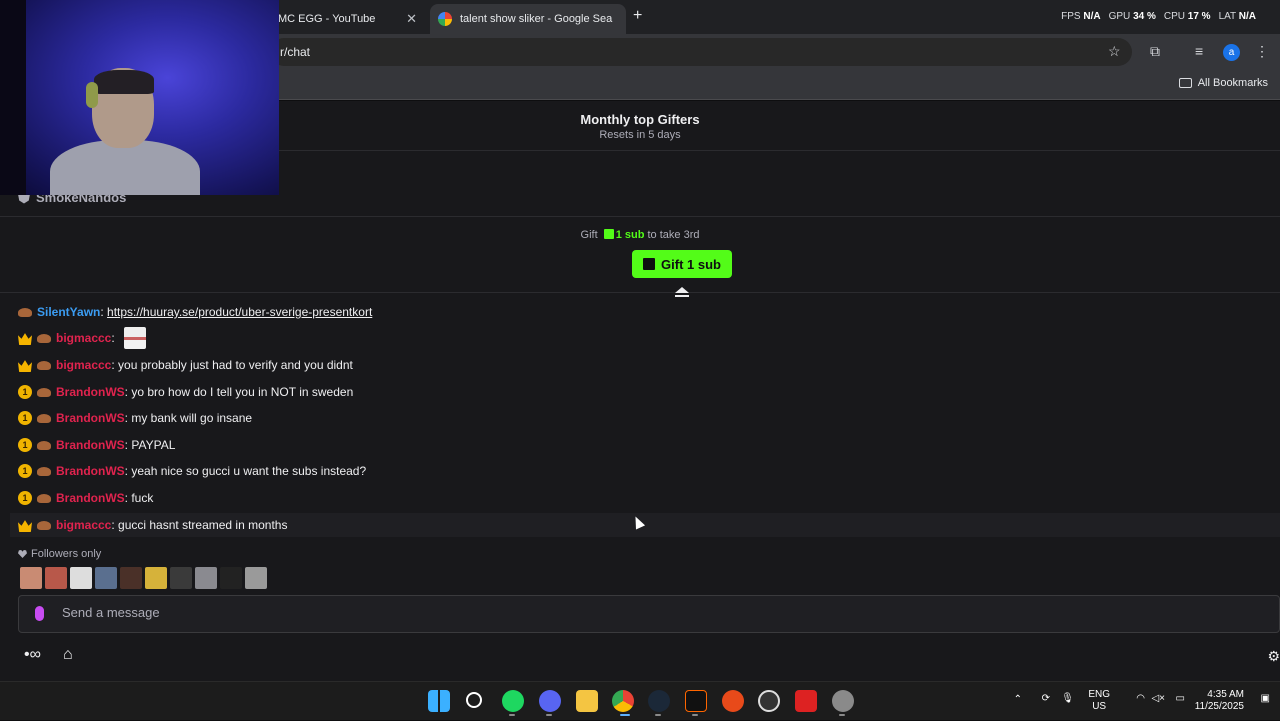 Image resolution: width=1280 pixels, height=721 pixels. Describe the element at coordinates (623, 701) in the screenshot. I see `chrome-icon` at that location.